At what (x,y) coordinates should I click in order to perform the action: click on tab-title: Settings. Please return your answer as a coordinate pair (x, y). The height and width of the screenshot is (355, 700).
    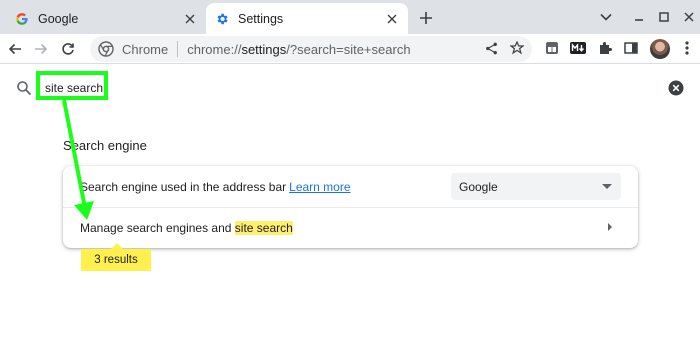
    Looking at the image, I should click on (261, 18).